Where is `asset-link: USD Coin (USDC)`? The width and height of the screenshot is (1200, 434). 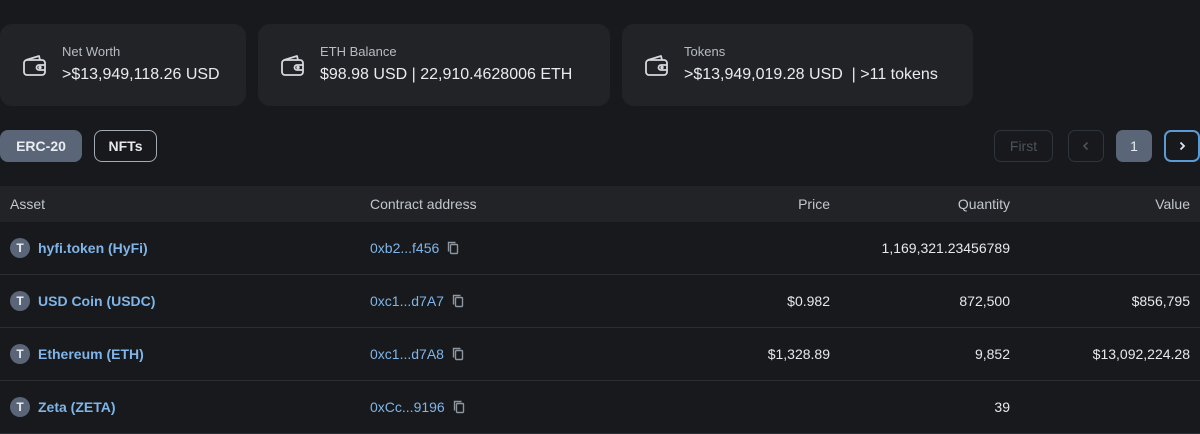 asset-link: USD Coin (USDC) is located at coordinates (96, 301).